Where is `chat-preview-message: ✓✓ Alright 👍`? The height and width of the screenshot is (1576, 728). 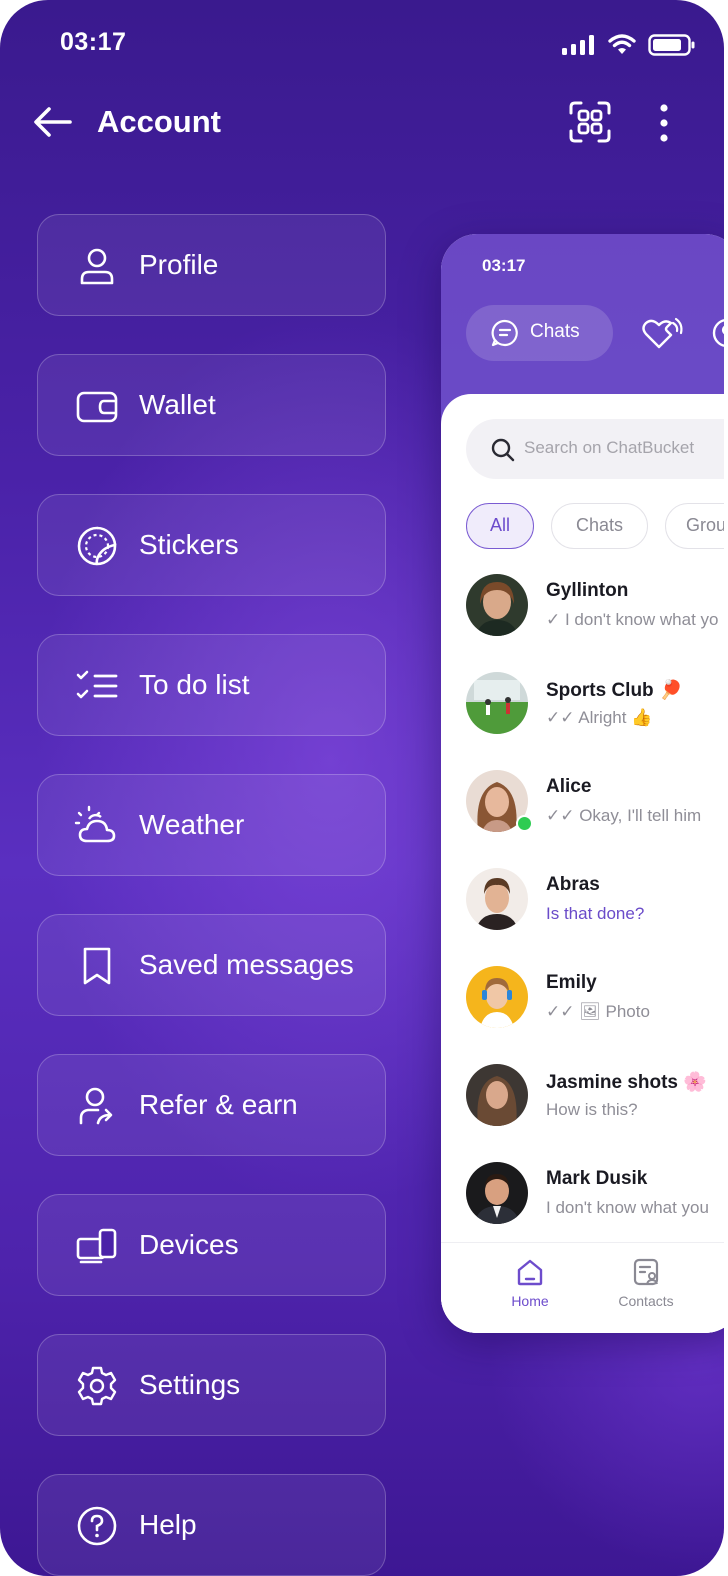 chat-preview-message: ✓✓ Alright 👍 is located at coordinates (599, 717).